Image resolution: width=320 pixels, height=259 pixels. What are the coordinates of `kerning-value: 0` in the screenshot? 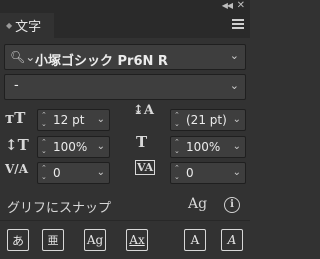 It's located at (57, 173).